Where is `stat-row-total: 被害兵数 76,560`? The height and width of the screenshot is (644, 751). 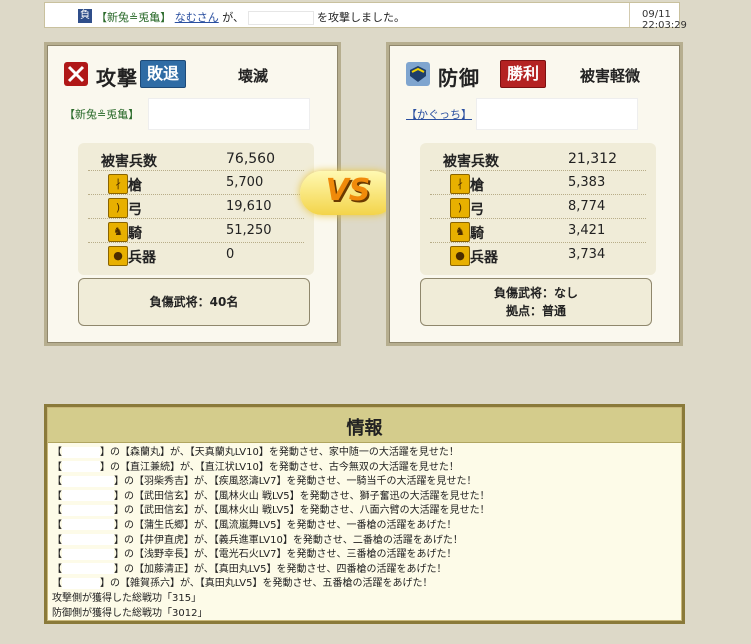 stat-row-total: 被害兵数 76,560 is located at coordinates (196, 159).